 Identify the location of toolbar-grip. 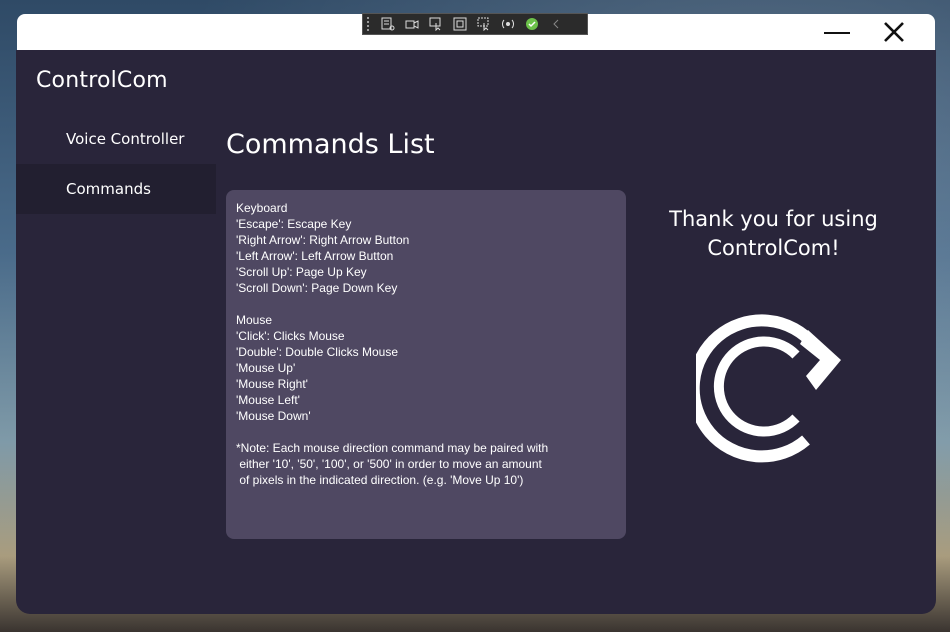
(370, 24).